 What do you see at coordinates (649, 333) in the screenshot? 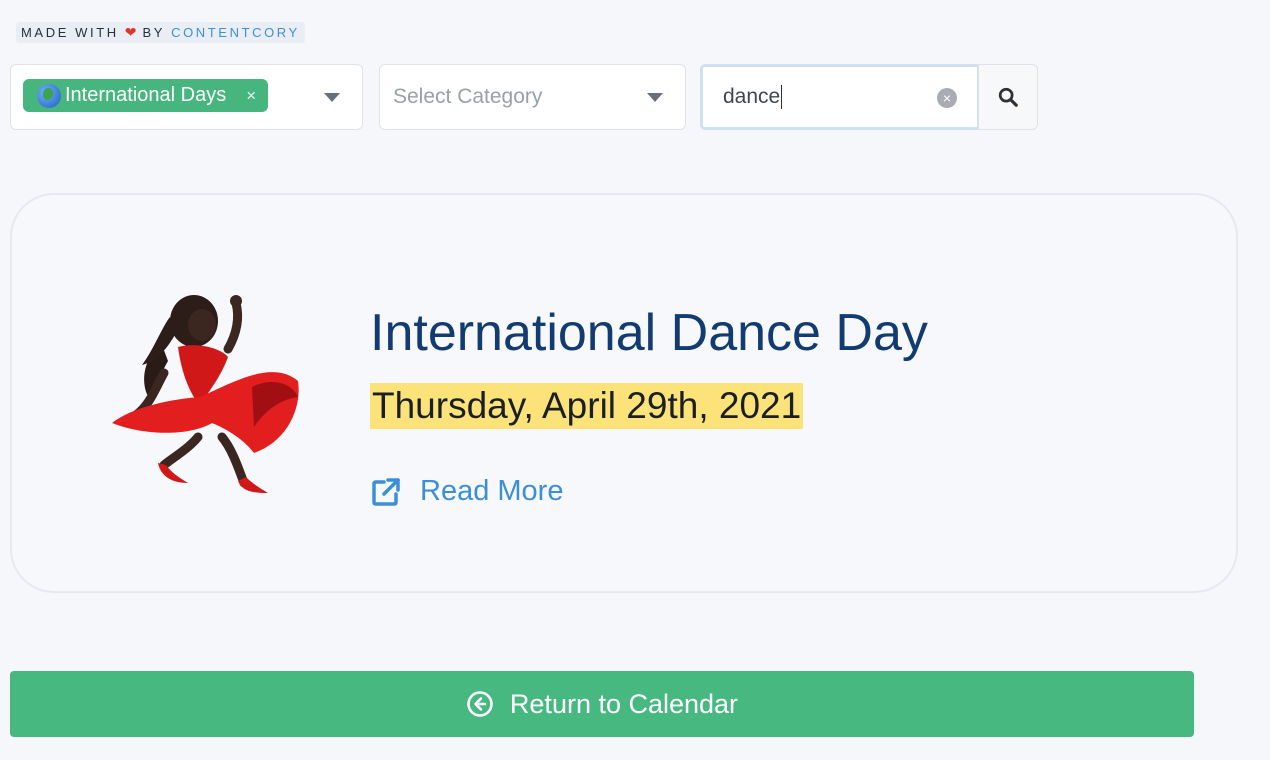
I see `event-title: International Dance Day` at bounding box center [649, 333].